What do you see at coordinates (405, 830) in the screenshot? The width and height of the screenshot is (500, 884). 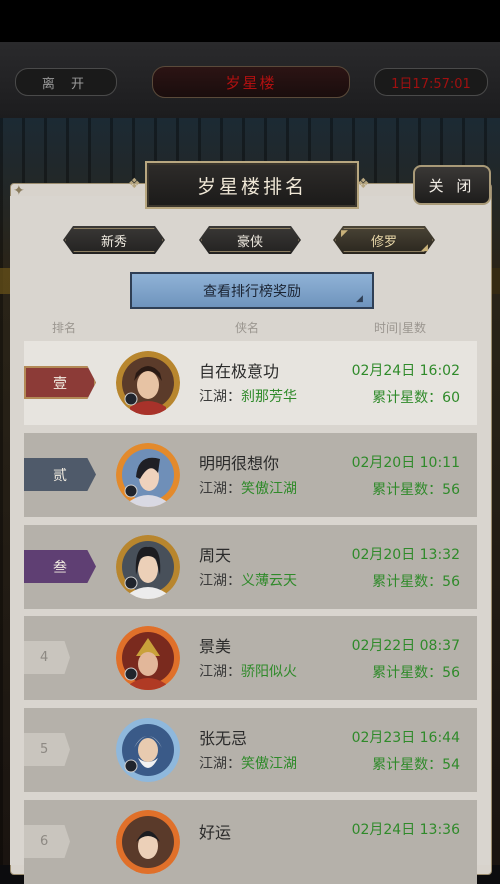 I see `record-time: 02月24日 13:36` at bounding box center [405, 830].